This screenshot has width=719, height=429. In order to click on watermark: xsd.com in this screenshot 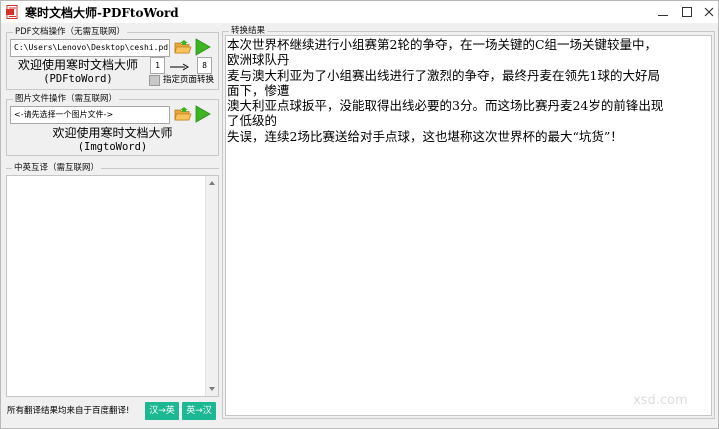, I will do `click(660, 400)`.